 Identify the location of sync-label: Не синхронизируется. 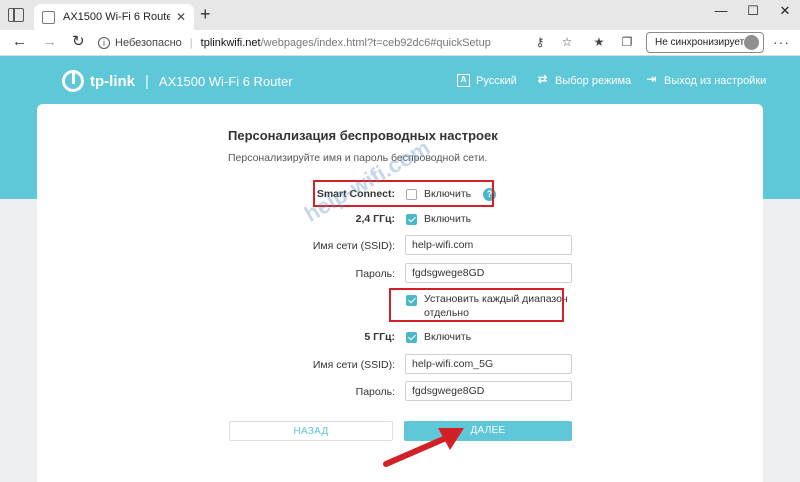
(705, 42).